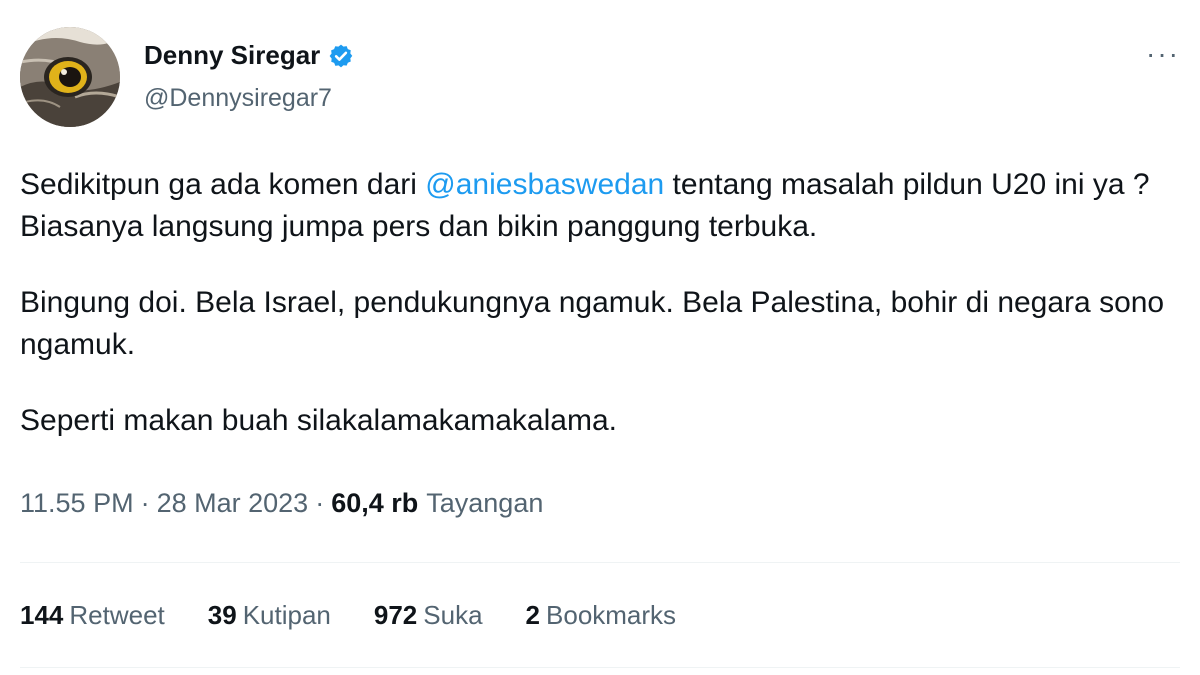 The image size is (1200, 675). What do you see at coordinates (238, 98) in the screenshot?
I see `user-handle: @Dennysiregar7` at bounding box center [238, 98].